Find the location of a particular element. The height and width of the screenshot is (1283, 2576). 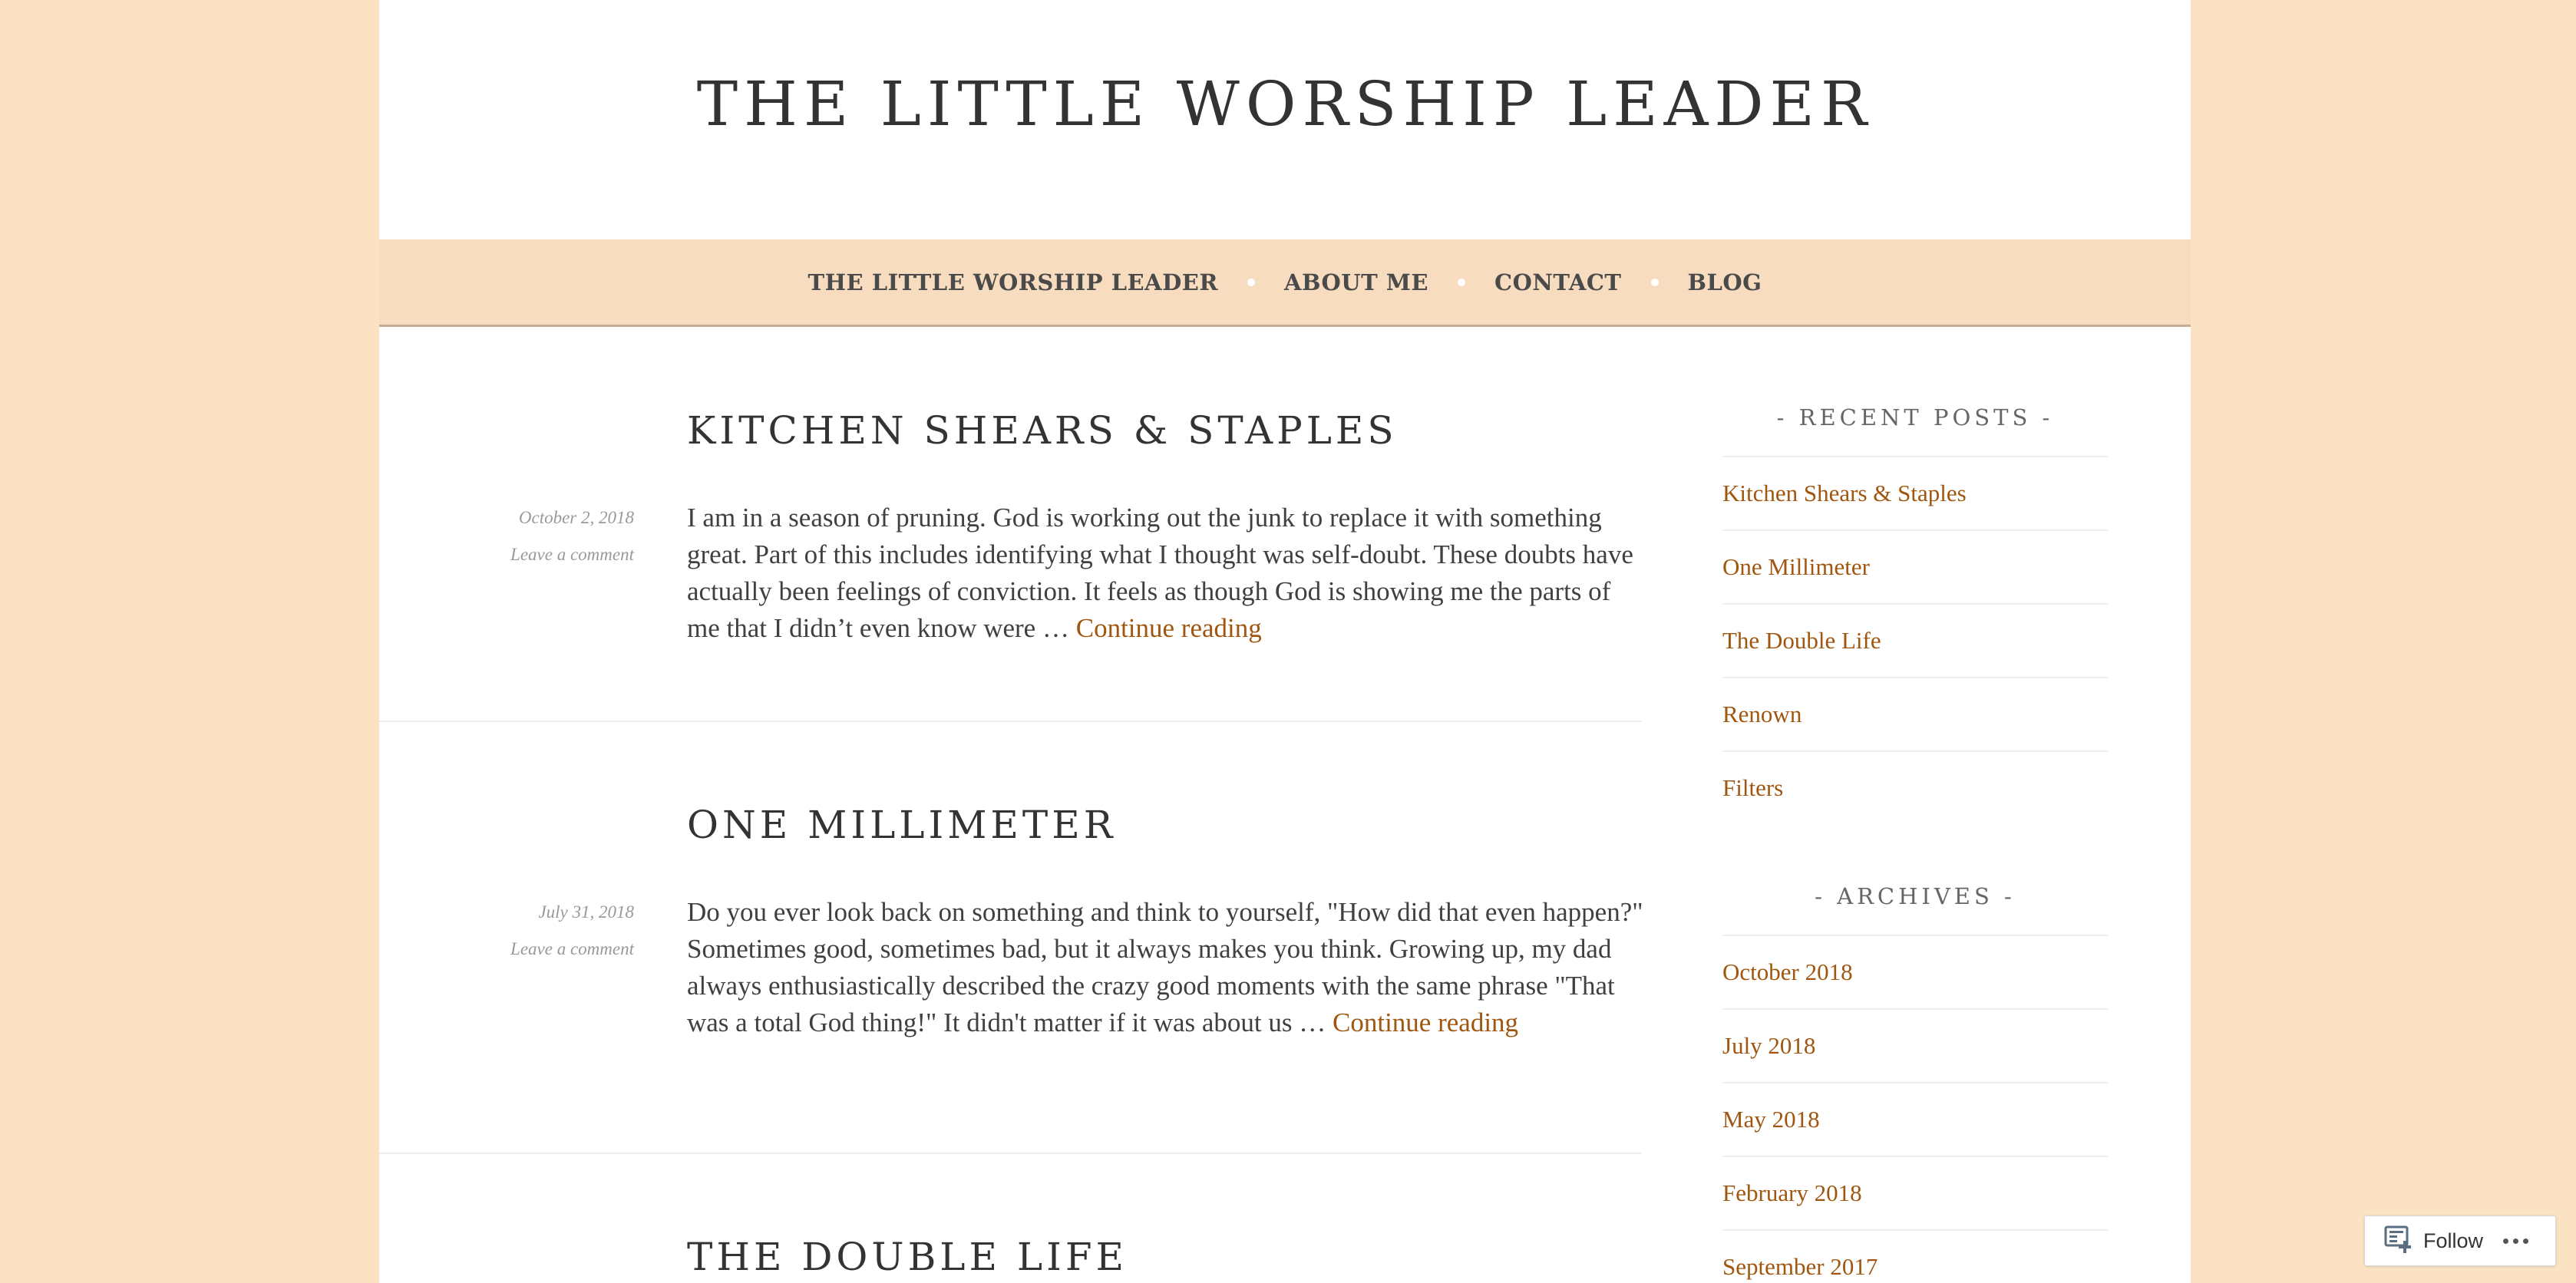

nav-item-contact: CONTACT is located at coordinates (1558, 282).